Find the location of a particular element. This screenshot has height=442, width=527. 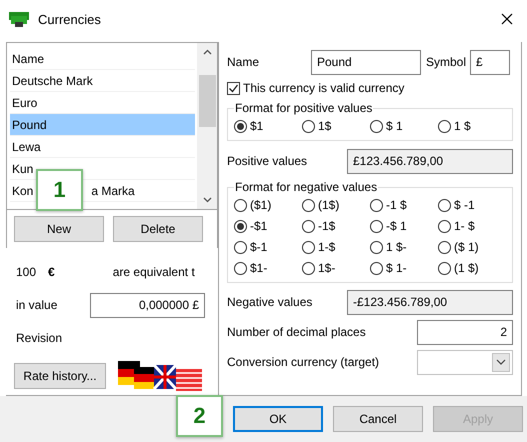

callout-badge: 1 is located at coordinates (59, 190).